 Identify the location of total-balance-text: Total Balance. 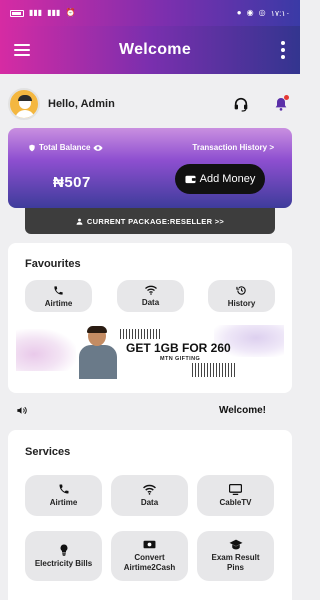
(65, 147).